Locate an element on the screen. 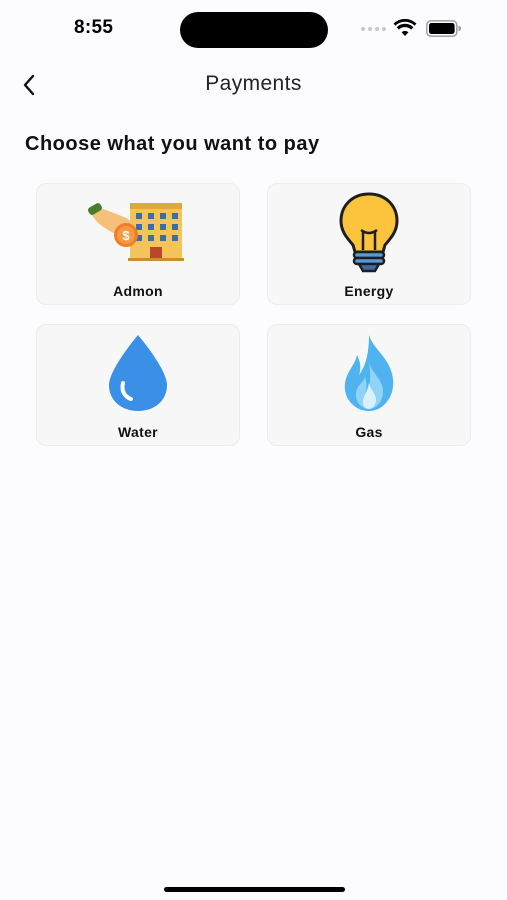 This screenshot has width=507, height=900. home-indicator is located at coordinates (254, 889).